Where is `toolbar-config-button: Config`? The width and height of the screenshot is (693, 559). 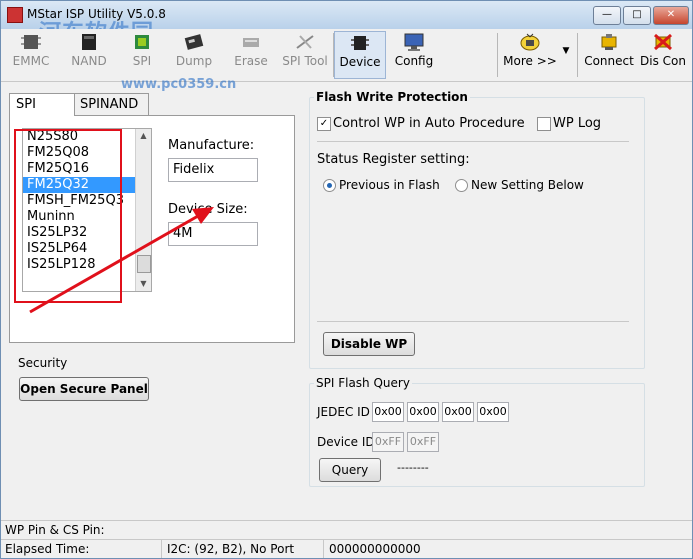
toolbar-config-button: Config is located at coordinates (414, 54).